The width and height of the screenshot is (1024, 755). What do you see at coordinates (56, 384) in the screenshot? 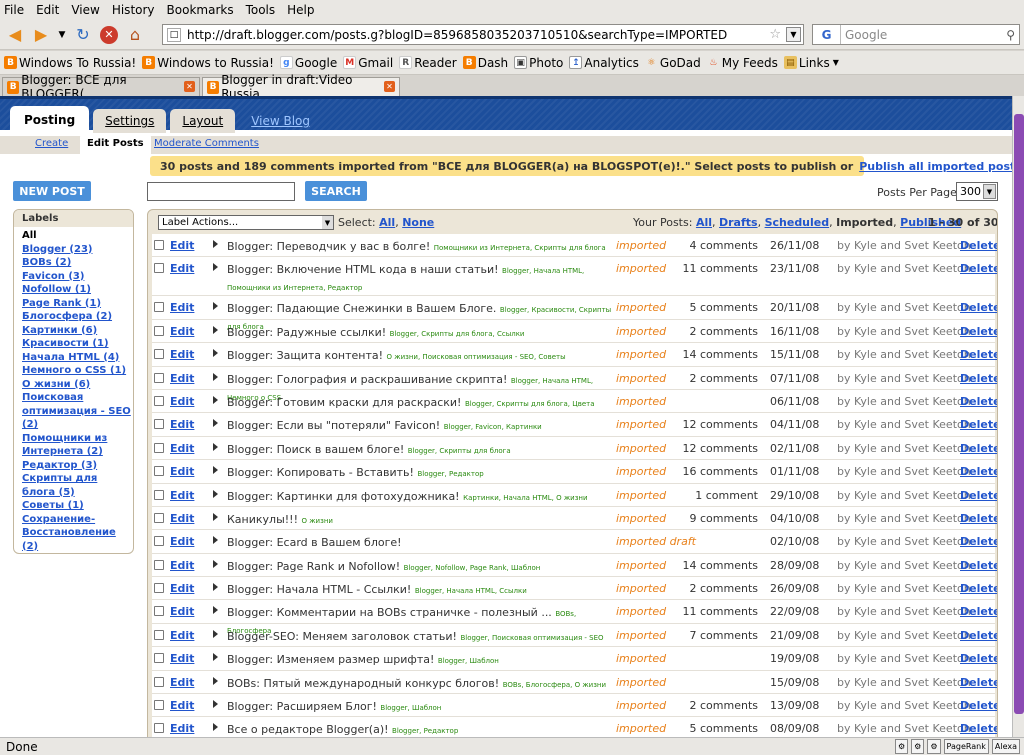
I see `label-link: О жизни (6)` at bounding box center [56, 384].